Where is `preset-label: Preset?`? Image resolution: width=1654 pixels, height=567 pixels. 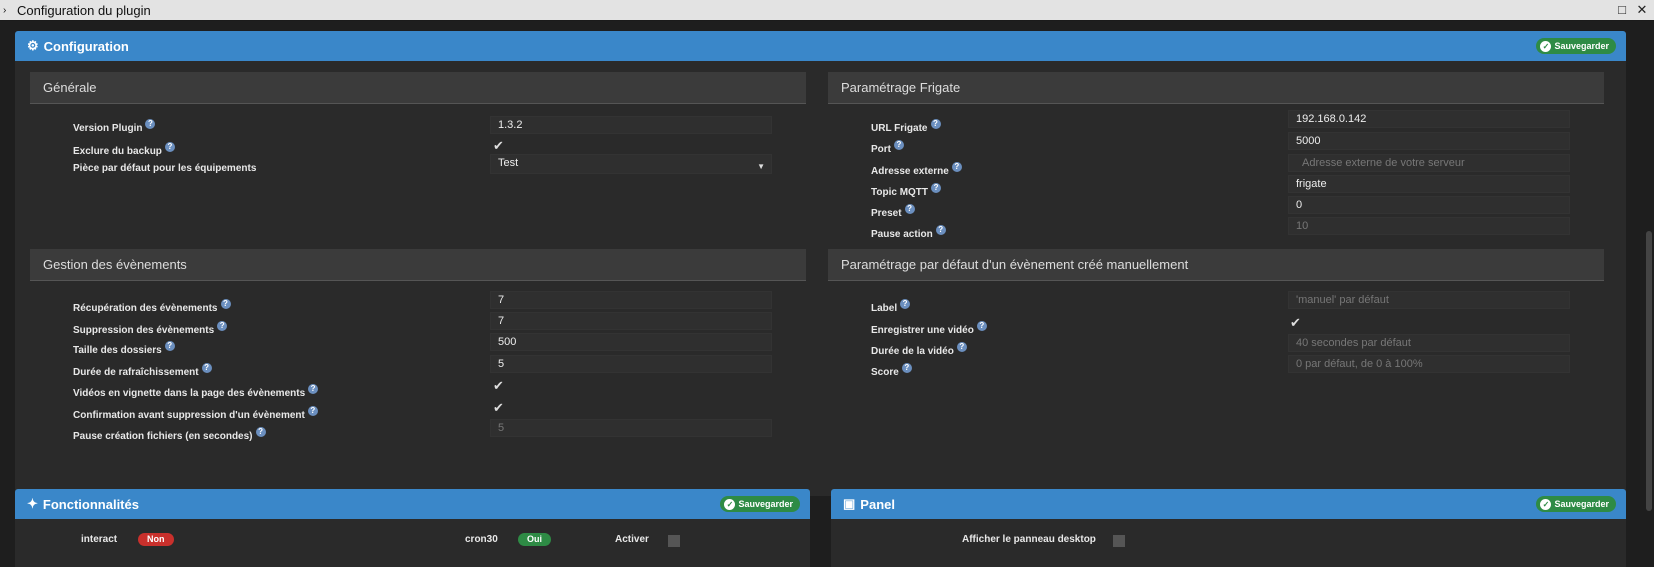
preset-label: Preset? is located at coordinates (893, 211).